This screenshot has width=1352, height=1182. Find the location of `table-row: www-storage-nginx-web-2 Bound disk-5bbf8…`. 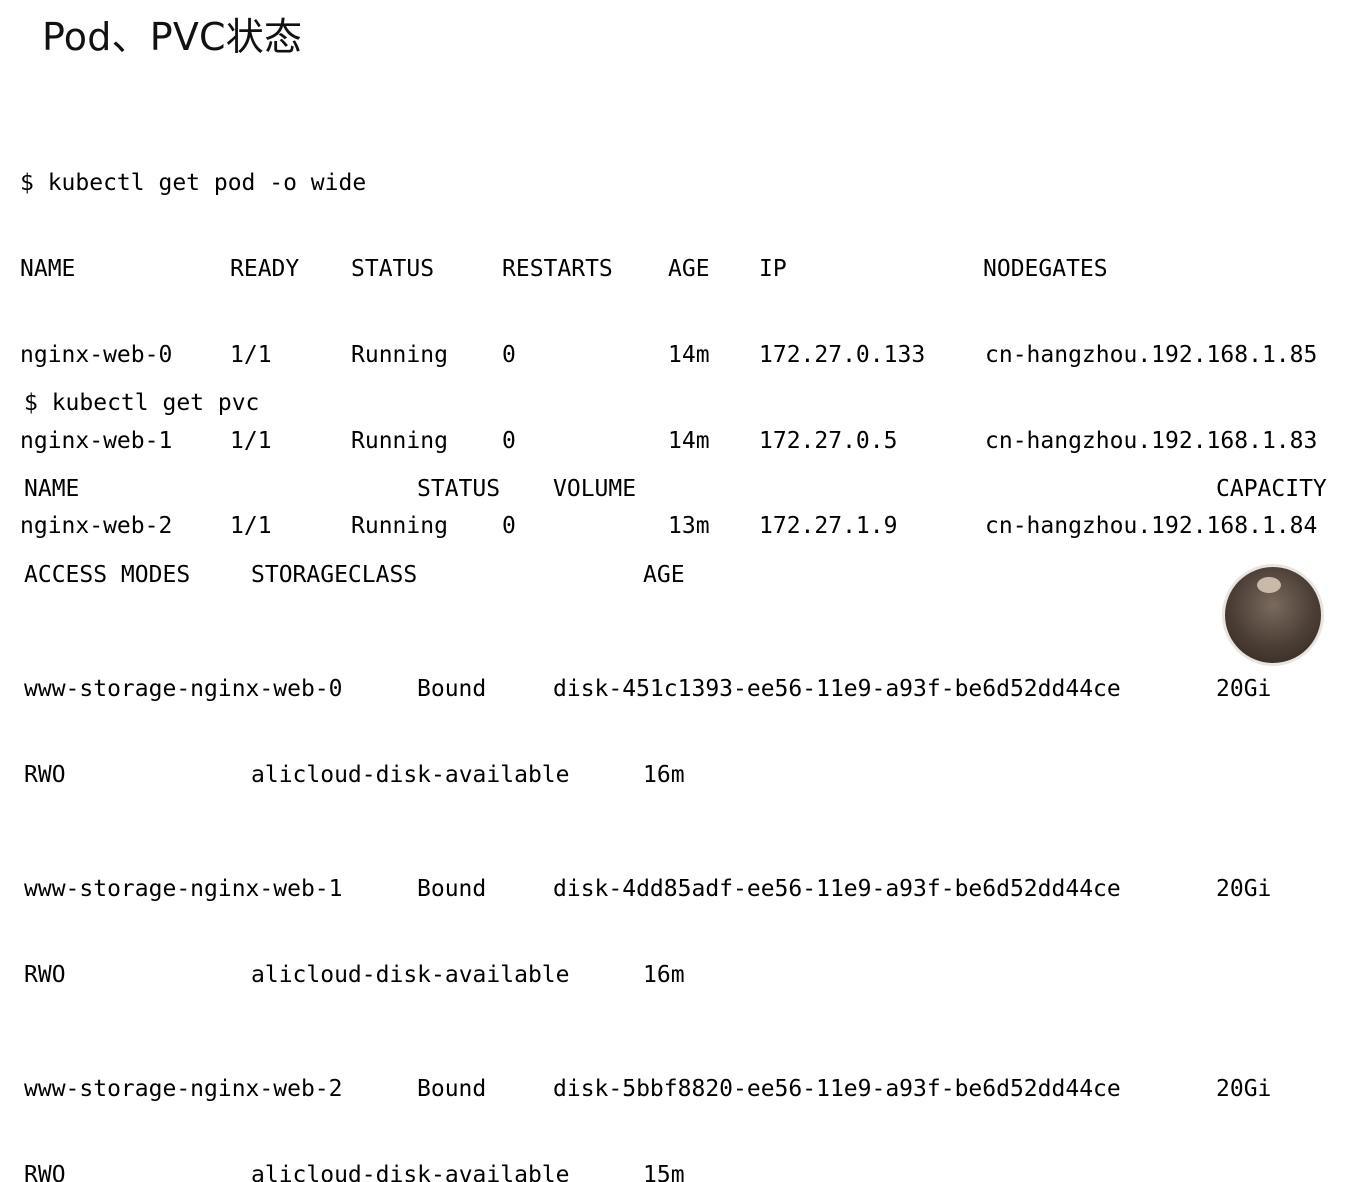

table-row: www-storage-nginx-web-2 Bound disk-5bbf8… is located at coordinates (647, 1089).